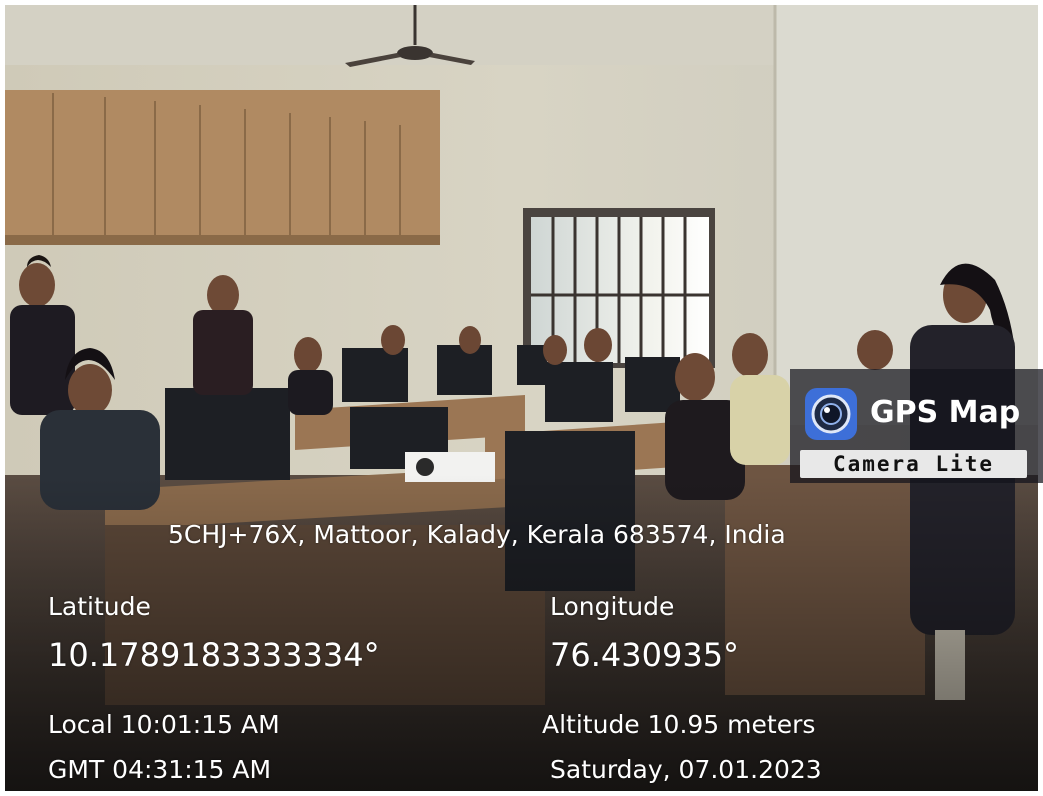  What do you see at coordinates (645, 655) in the screenshot?
I see `longitude-value: 76.430935°` at bounding box center [645, 655].